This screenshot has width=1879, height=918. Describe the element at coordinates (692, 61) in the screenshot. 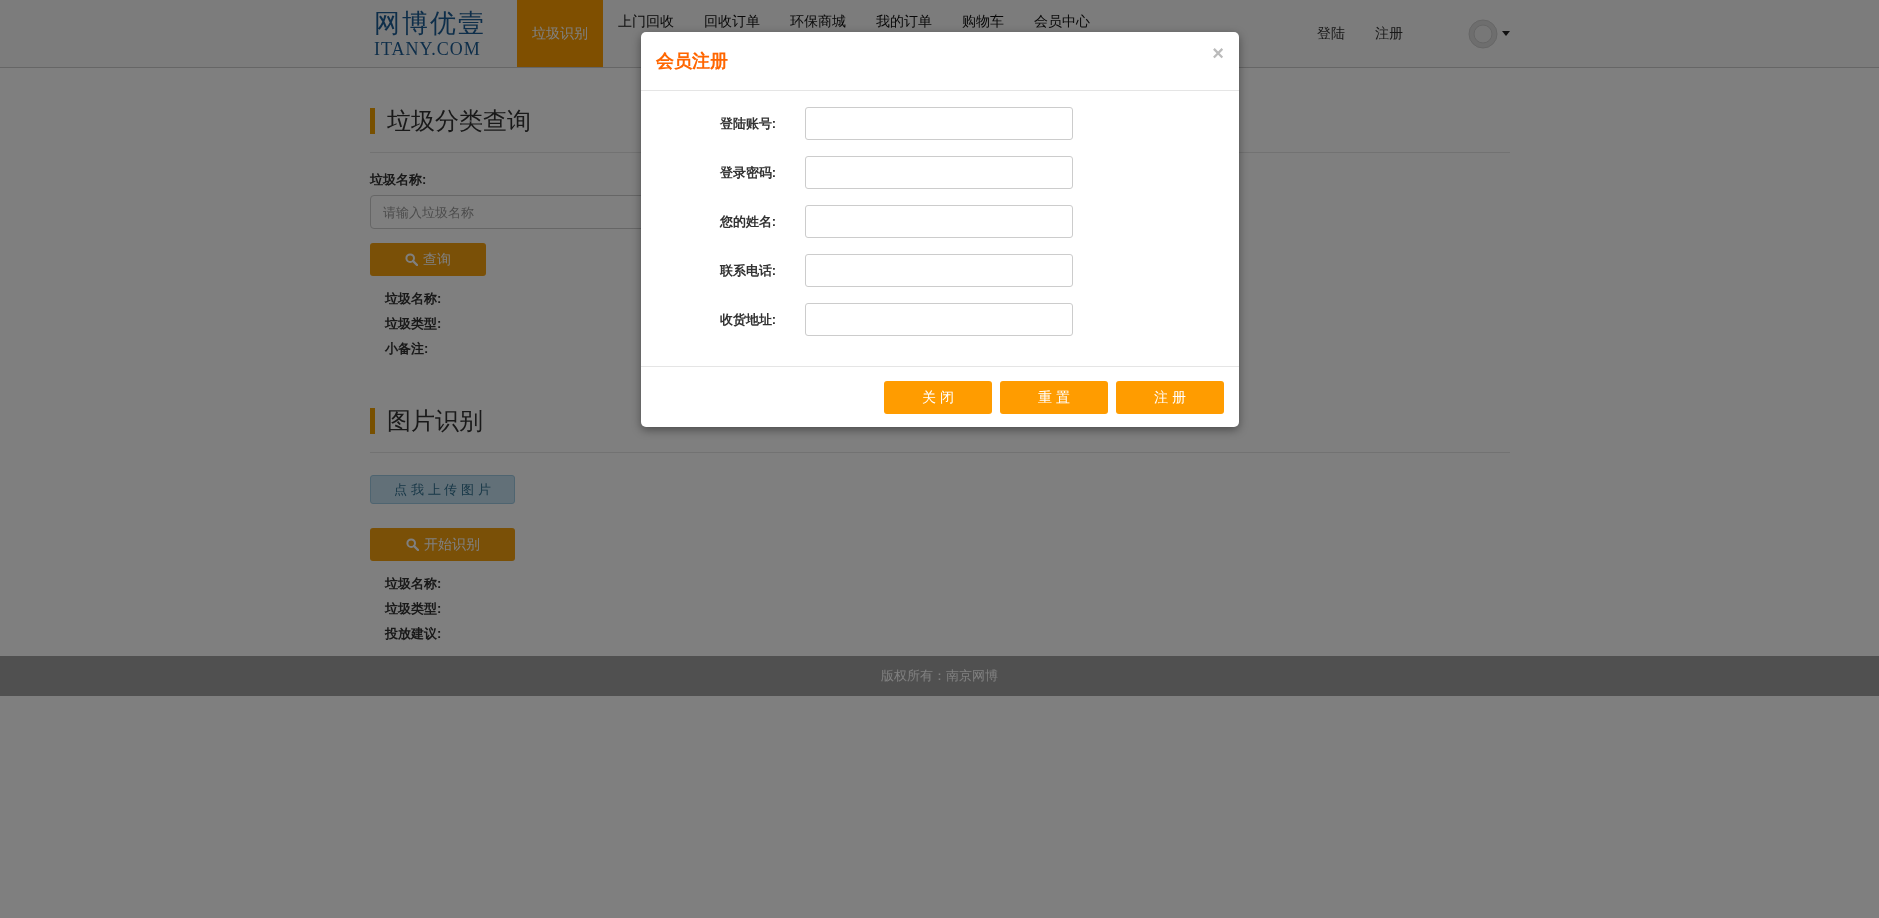

I see `dialog-title: 会员注册` at that location.